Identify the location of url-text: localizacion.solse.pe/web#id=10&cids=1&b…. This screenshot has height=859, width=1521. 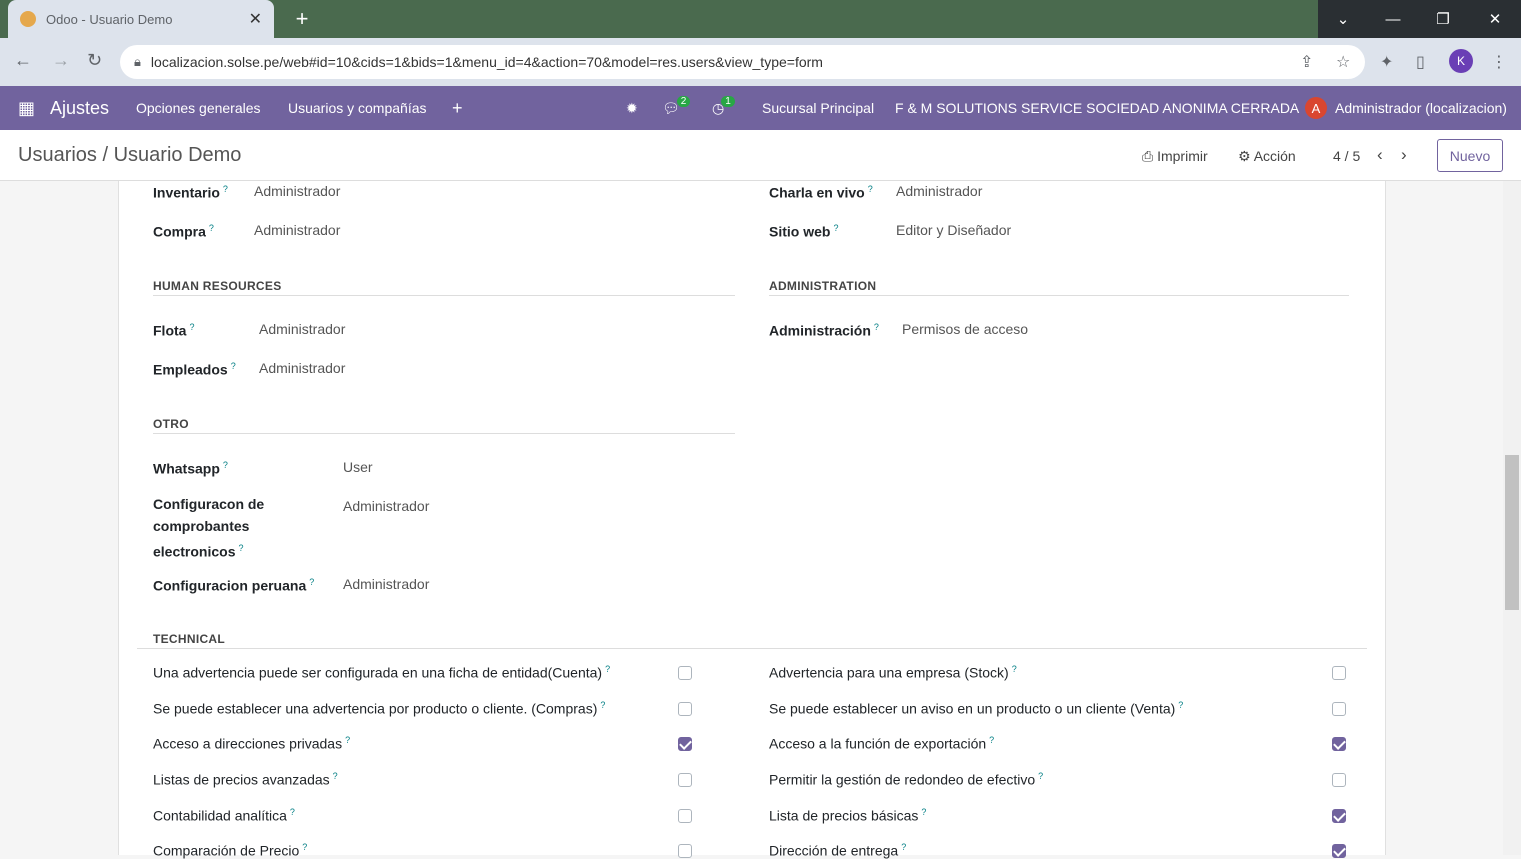
(486, 62).